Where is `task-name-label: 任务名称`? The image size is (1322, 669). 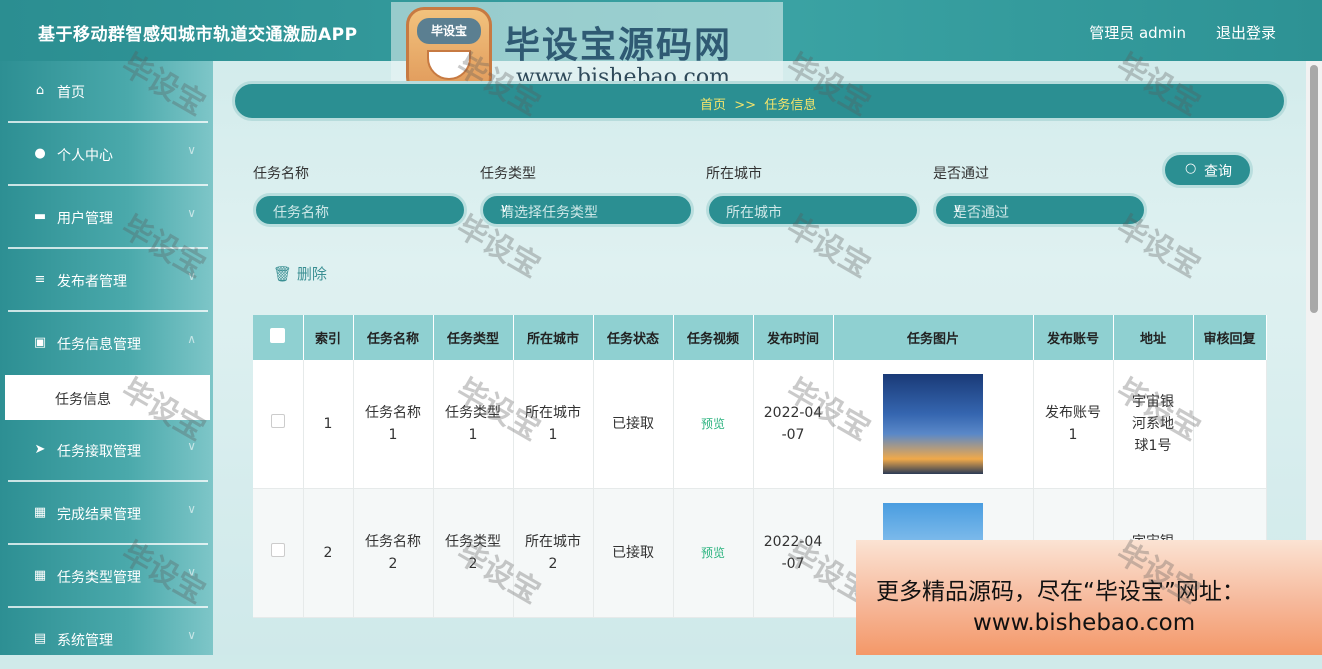 task-name-label: 任务名称 is located at coordinates (281, 174).